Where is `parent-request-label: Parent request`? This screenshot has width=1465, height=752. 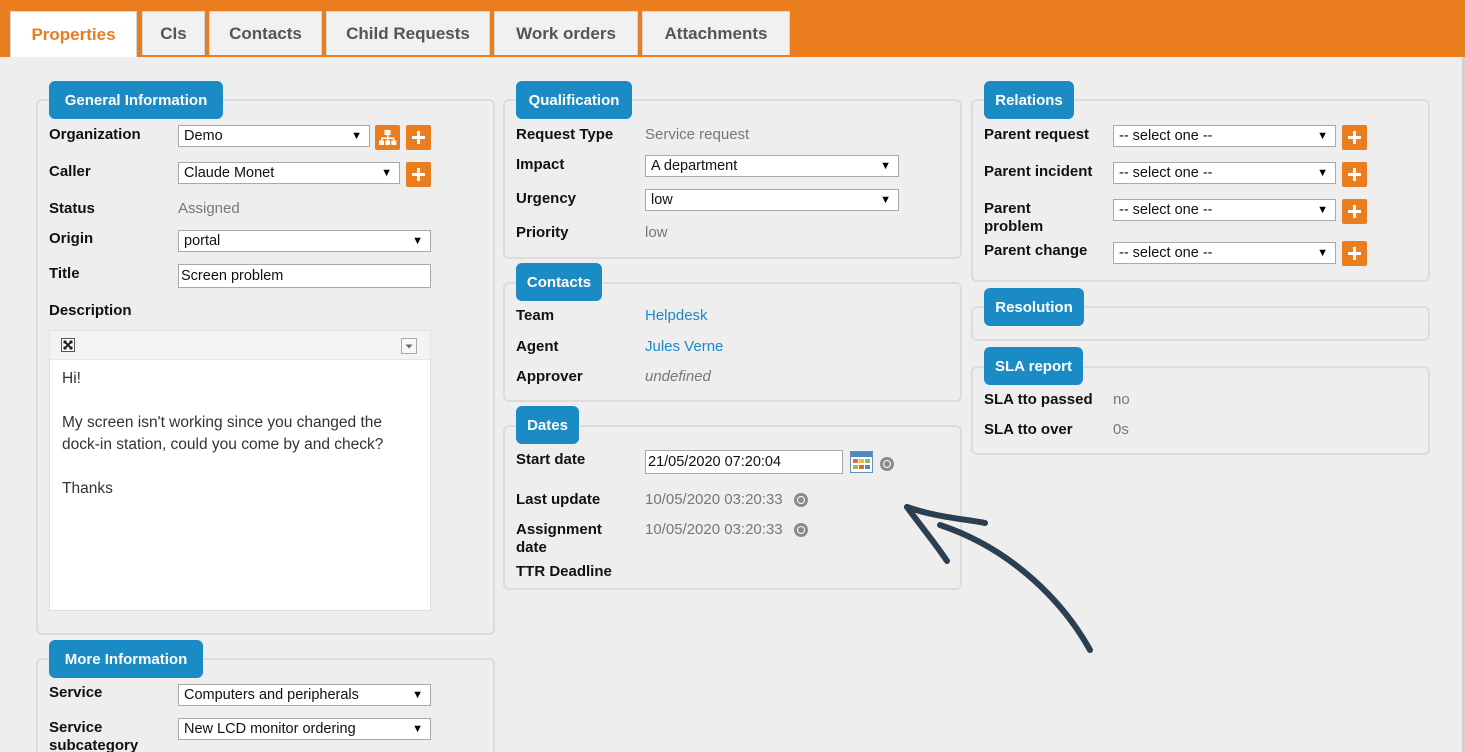 parent-request-label: Parent request is located at coordinates (1037, 134).